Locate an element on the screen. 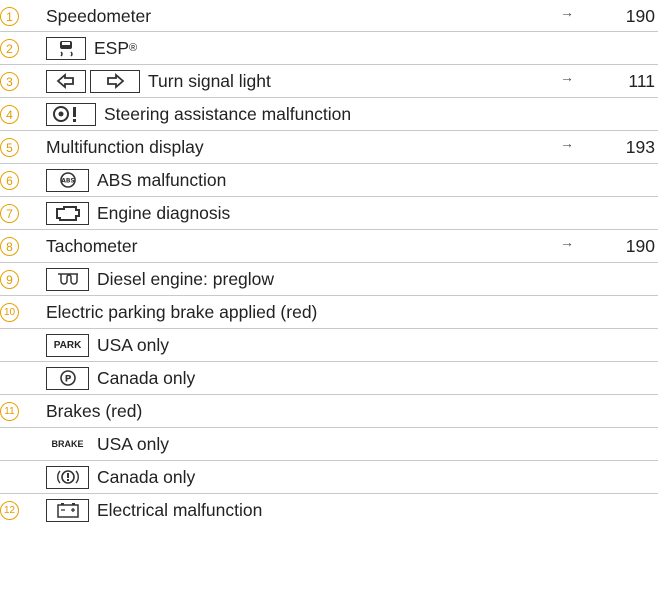  list-item-speedometer: 1 Speedometer → 190 is located at coordinates (329, 16).